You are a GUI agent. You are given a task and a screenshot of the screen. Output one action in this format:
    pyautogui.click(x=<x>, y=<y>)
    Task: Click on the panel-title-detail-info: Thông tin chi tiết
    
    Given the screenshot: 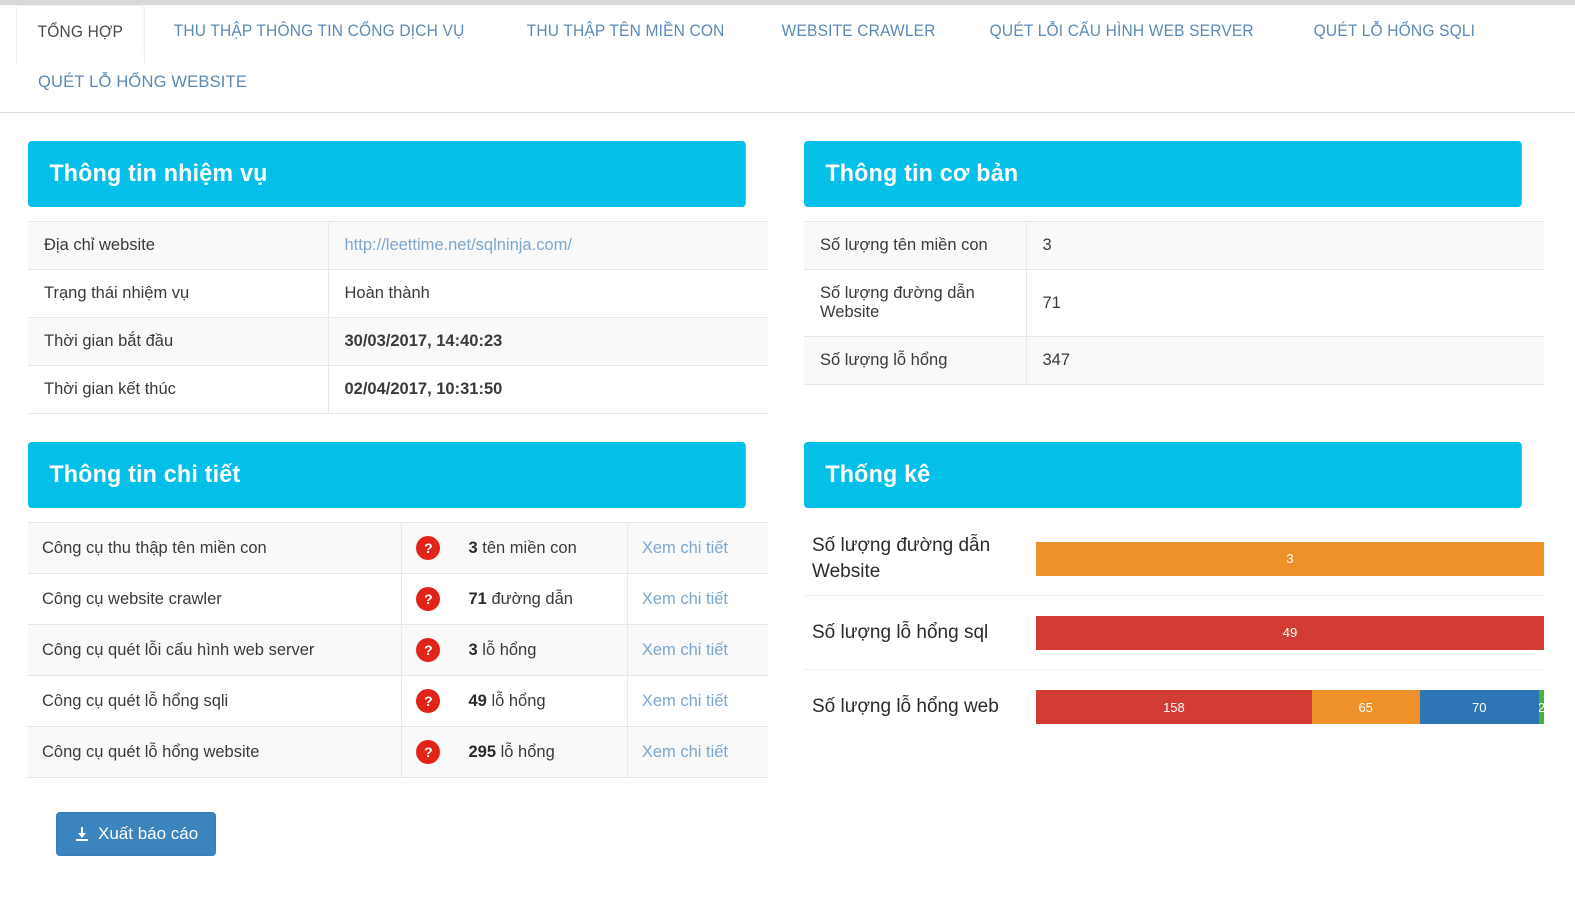 What is the action you would take?
    pyautogui.click(x=387, y=475)
    